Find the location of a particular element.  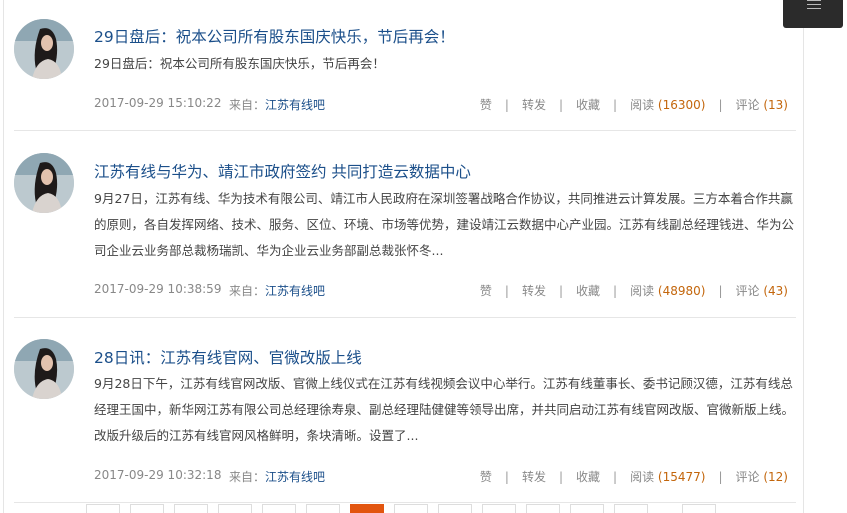

comment-count: (43) is located at coordinates (775, 291).